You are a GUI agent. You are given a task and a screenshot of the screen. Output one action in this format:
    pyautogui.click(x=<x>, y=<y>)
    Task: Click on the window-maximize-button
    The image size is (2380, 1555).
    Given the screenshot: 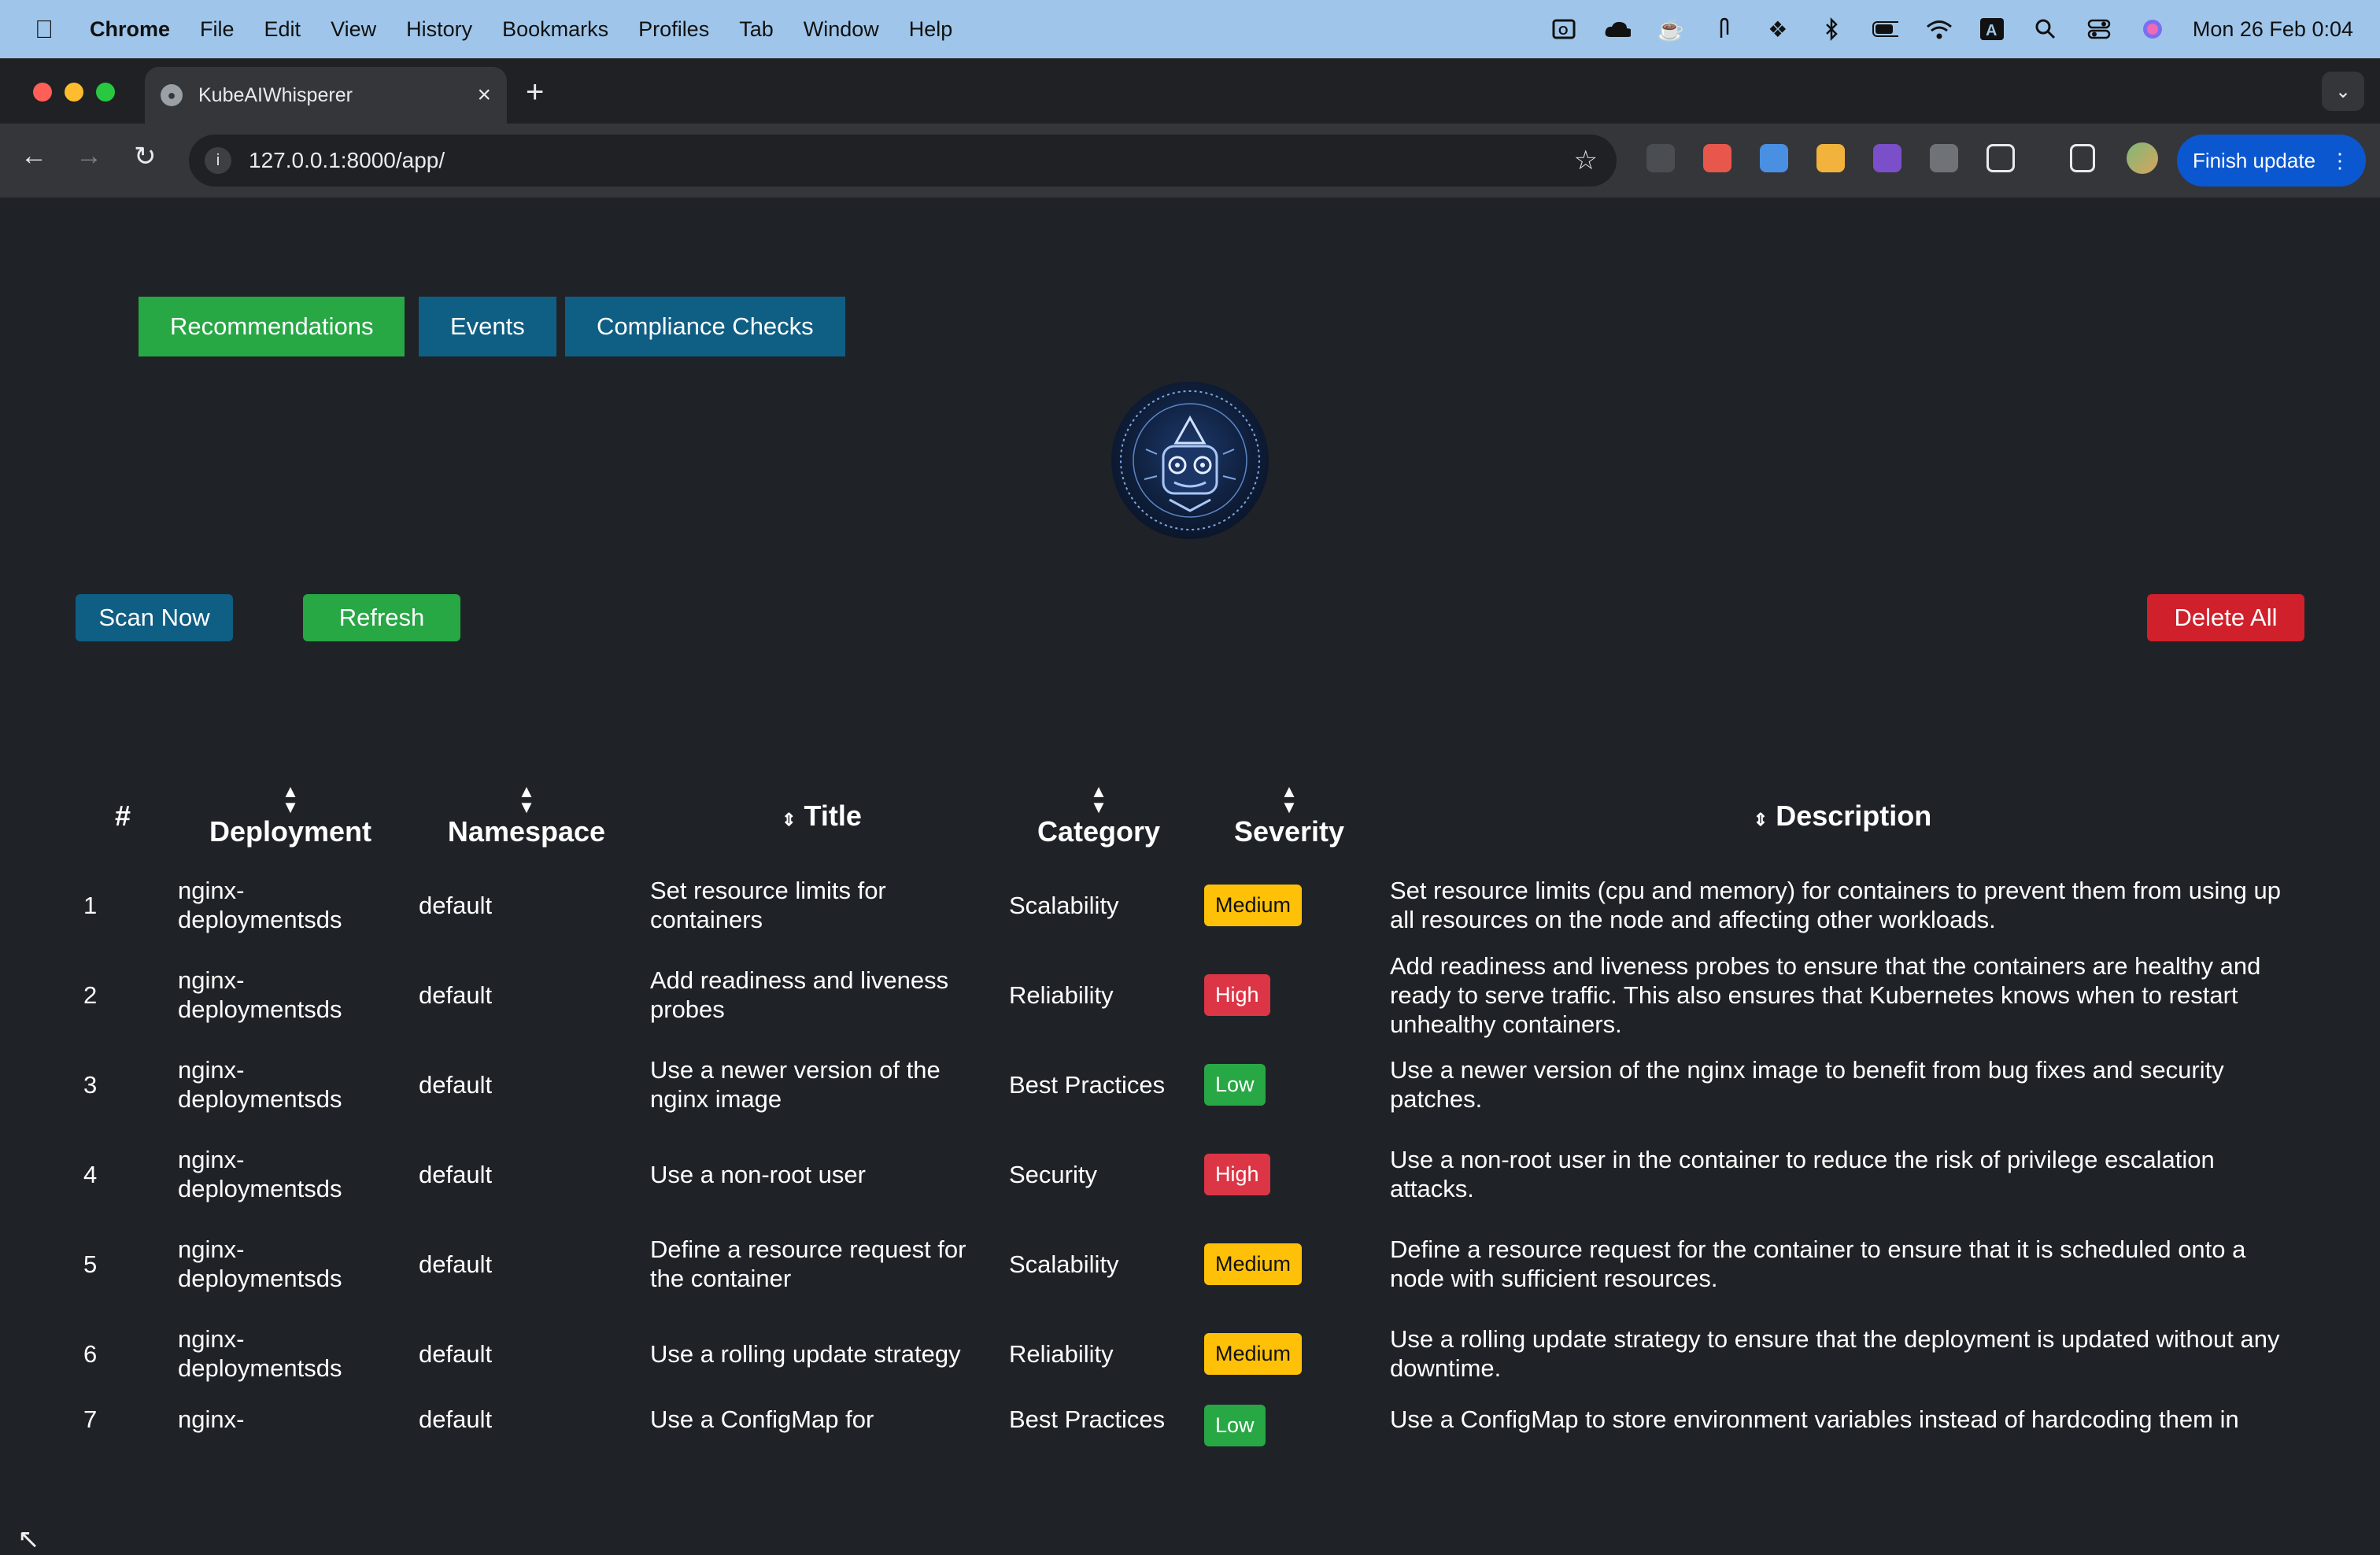 What is the action you would take?
    pyautogui.click(x=105, y=92)
    